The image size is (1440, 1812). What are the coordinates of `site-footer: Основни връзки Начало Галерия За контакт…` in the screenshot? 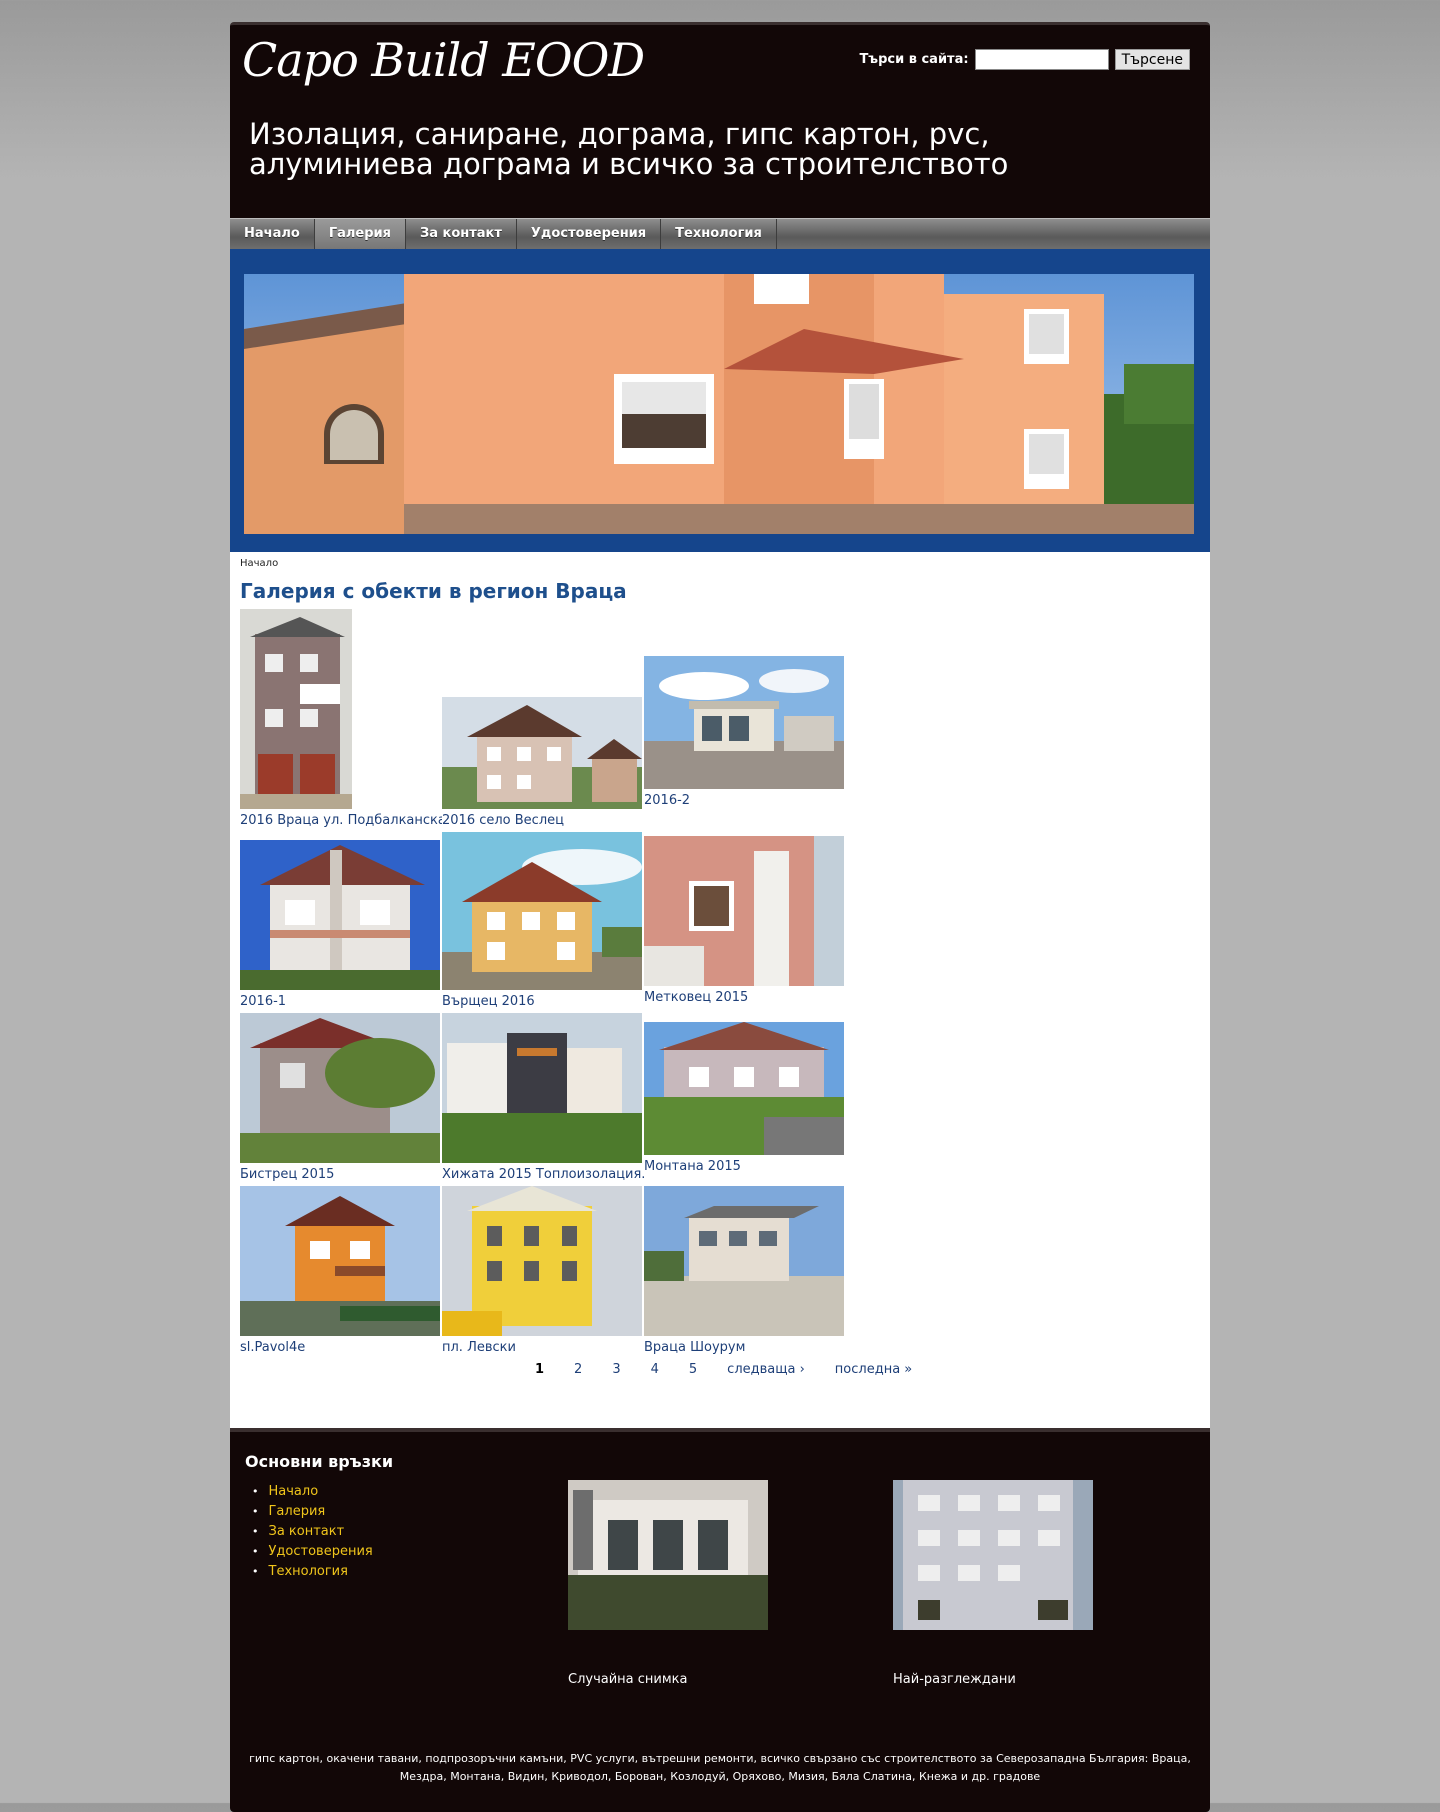 It's located at (720, 1620).